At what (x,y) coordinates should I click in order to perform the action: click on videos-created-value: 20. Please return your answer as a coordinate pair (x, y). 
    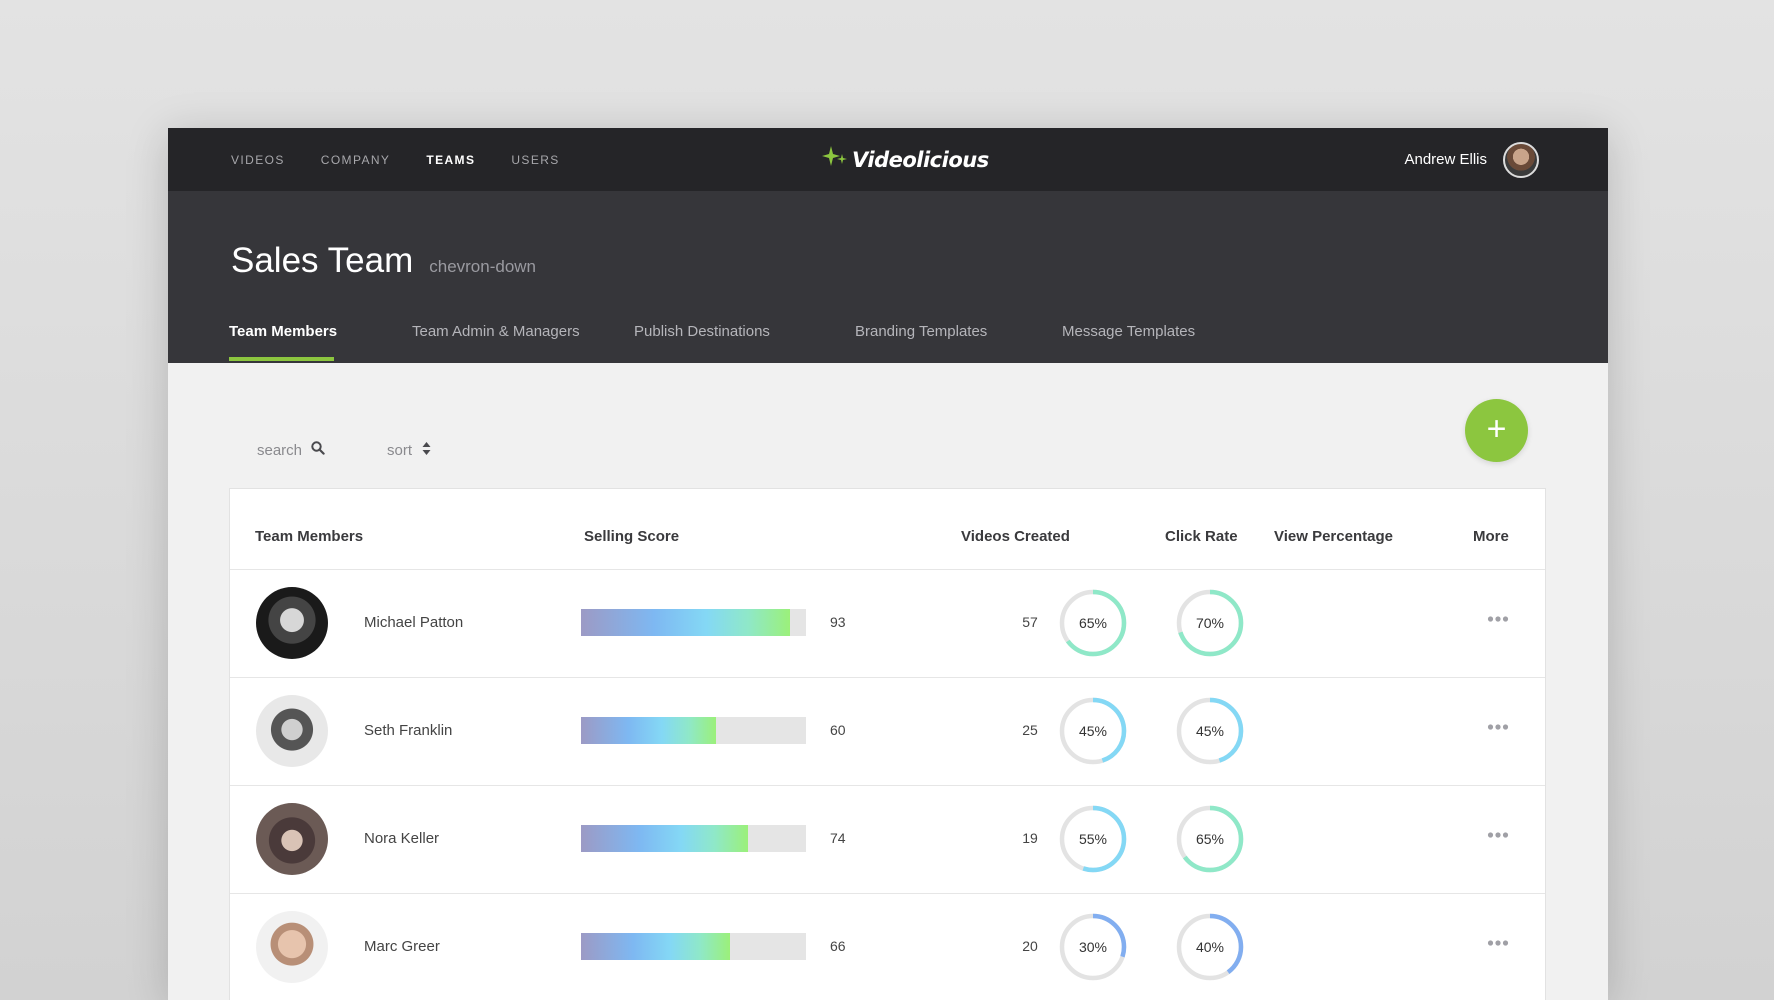
    Looking at the image, I should click on (1030, 946).